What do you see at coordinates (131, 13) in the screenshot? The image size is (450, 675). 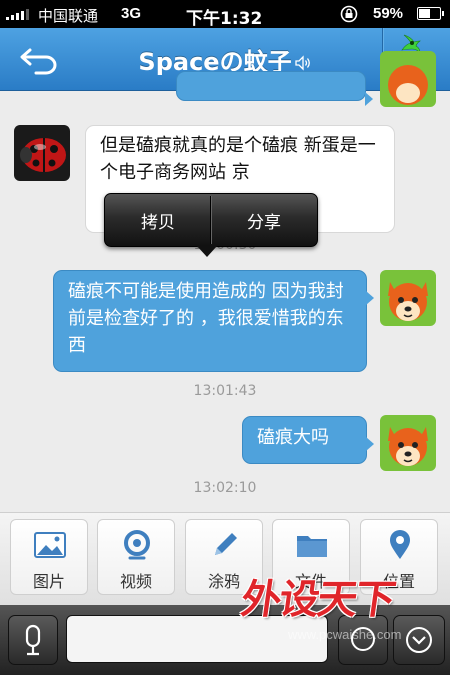 I see `network-type: 3G` at bounding box center [131, 13].